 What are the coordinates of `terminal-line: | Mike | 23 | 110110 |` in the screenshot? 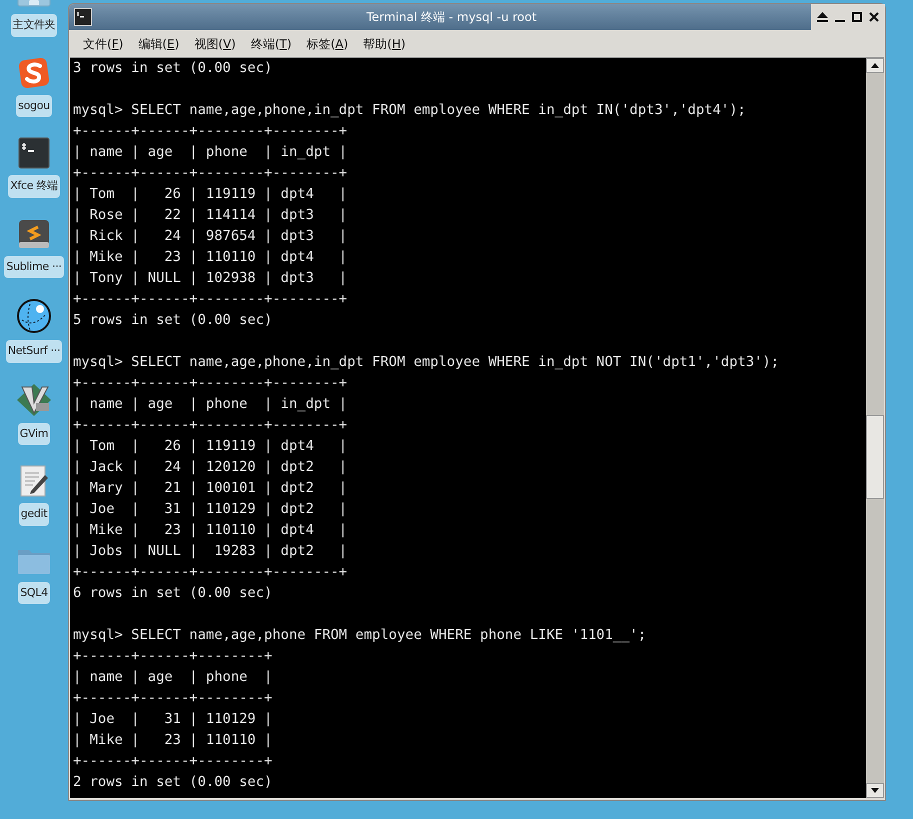 It's located at (172, 740).